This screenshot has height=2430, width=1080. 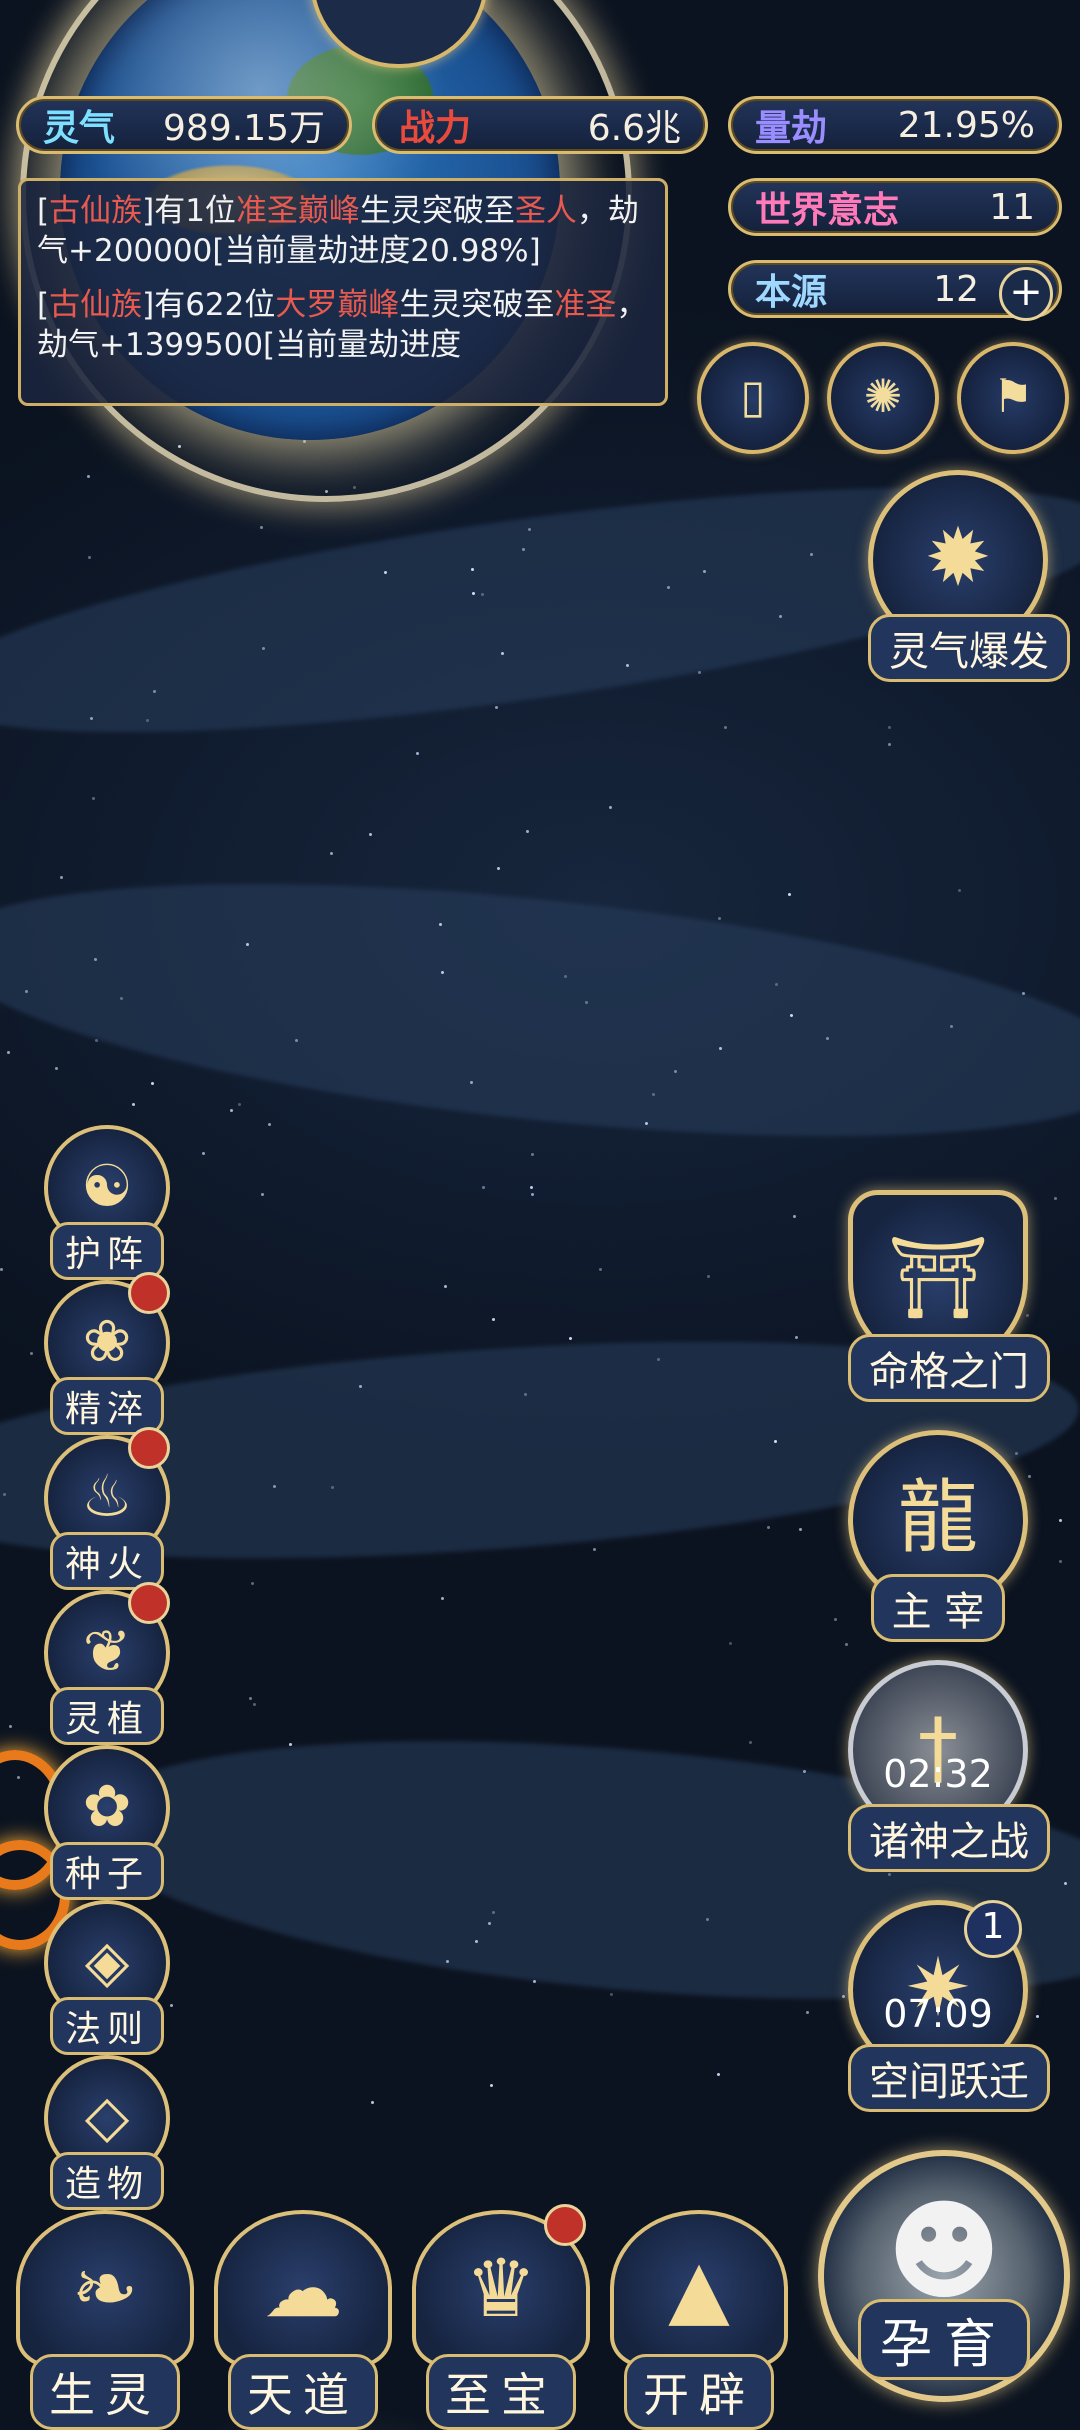 I want to click on notification-badge: 1, so click(x=993, y=1929).